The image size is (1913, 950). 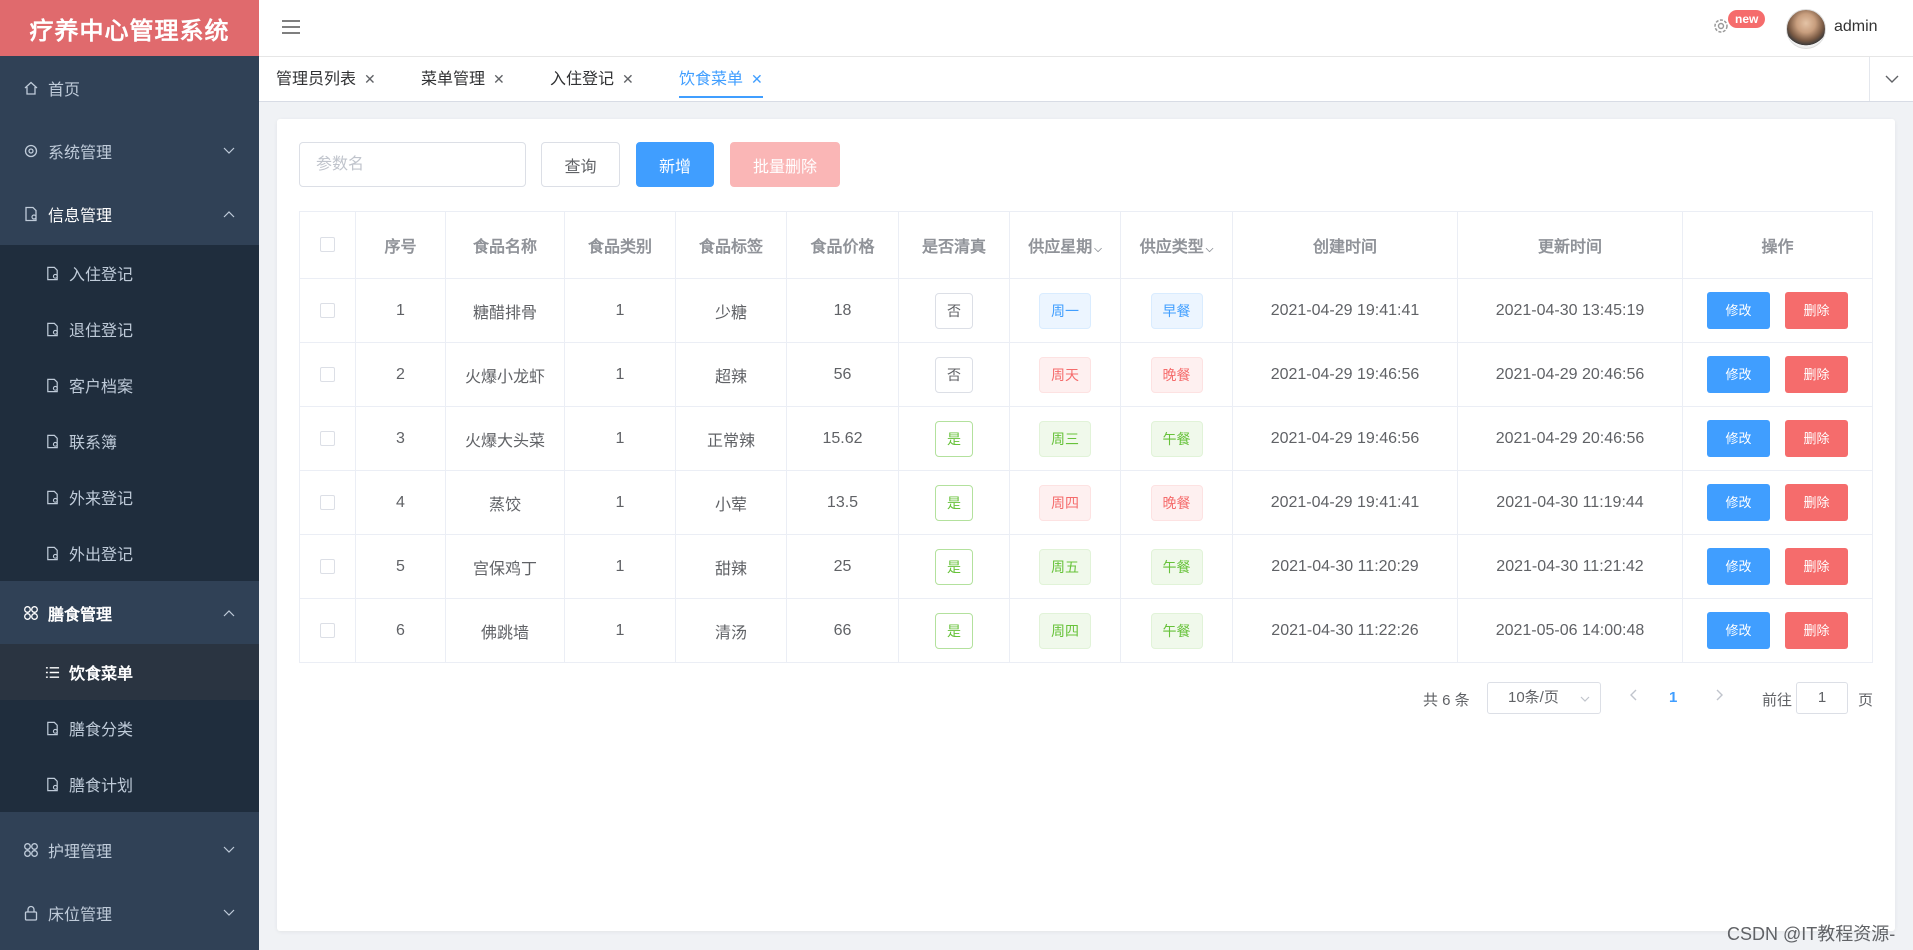 I want to click on sidebar-group-label: 膳食管理, so click(x=80, y=615).